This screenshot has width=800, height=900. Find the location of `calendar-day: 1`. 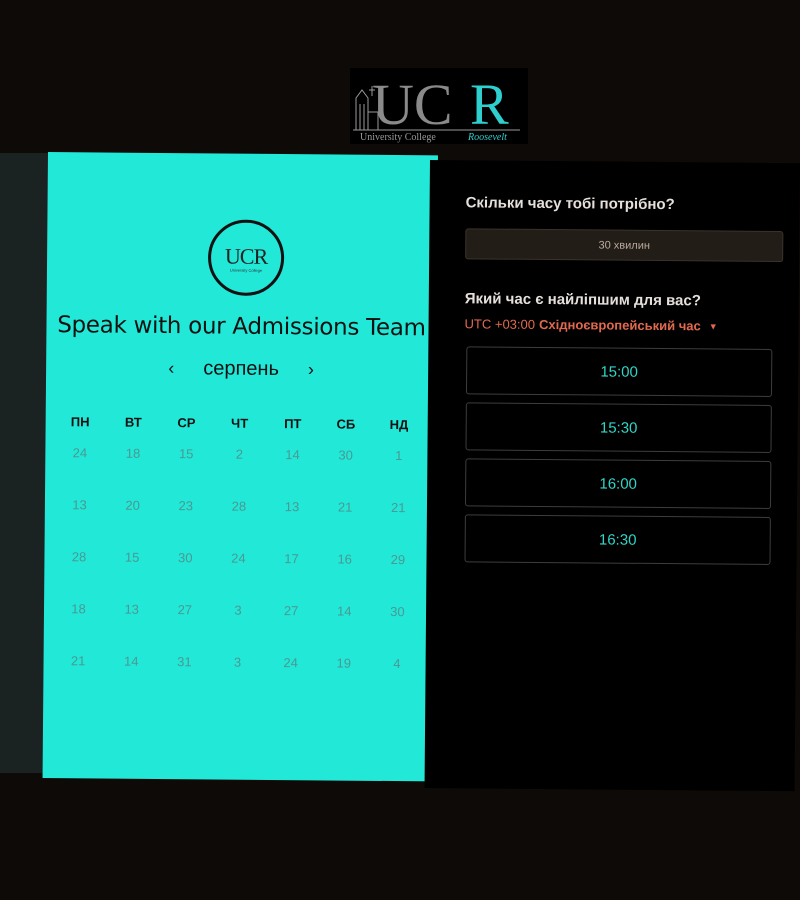

calendar-day: 1 is located at coordinates (398, 456).